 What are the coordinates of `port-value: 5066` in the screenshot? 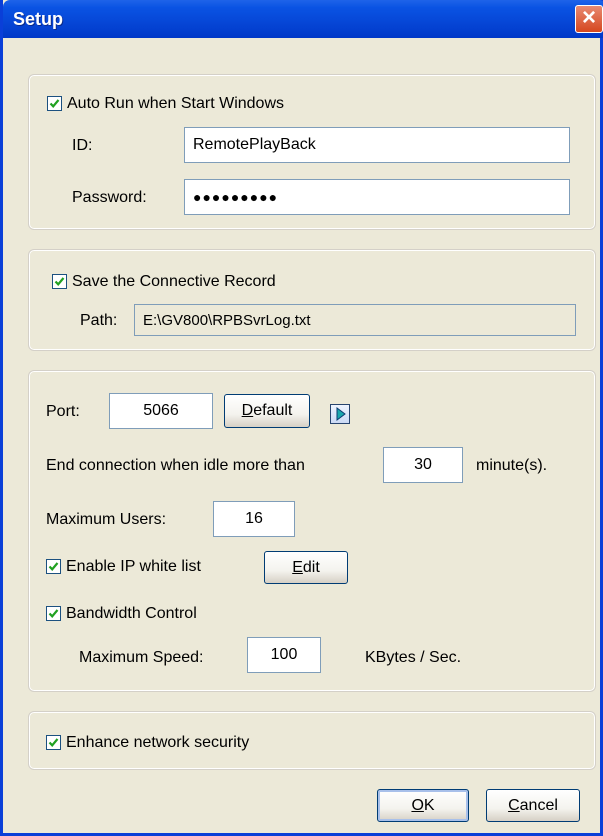 It's located at (161, 410).